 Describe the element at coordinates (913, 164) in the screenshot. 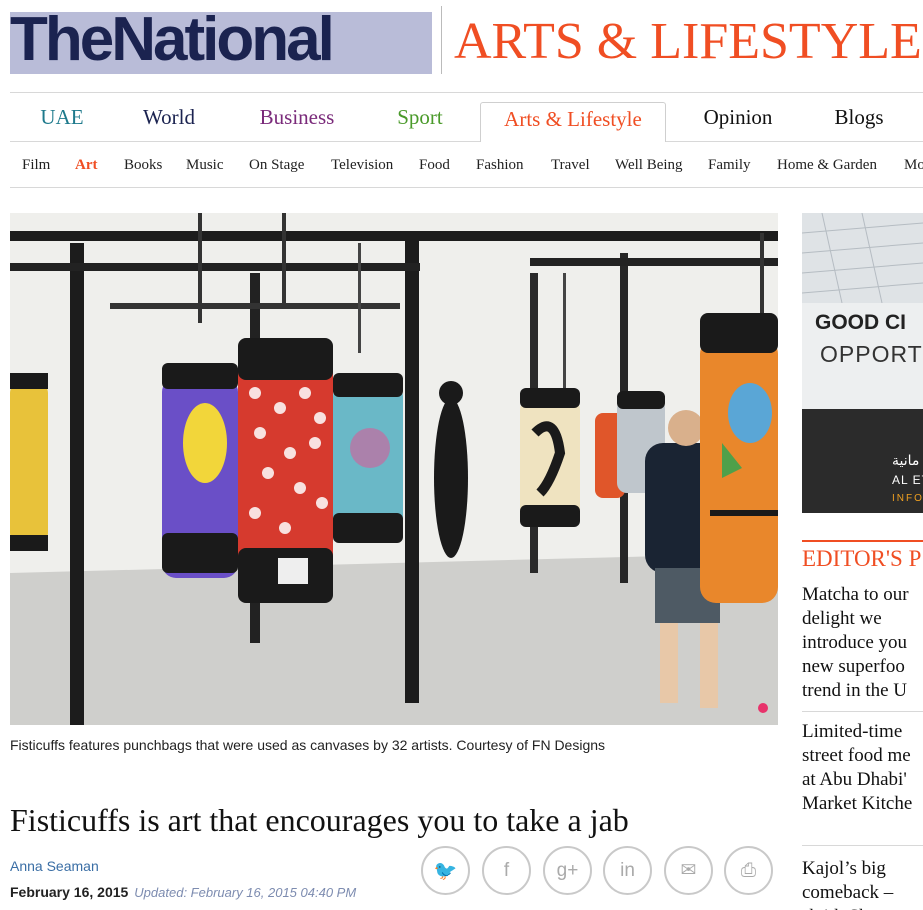

I see `subnav-item-mo: Mo` at that location.